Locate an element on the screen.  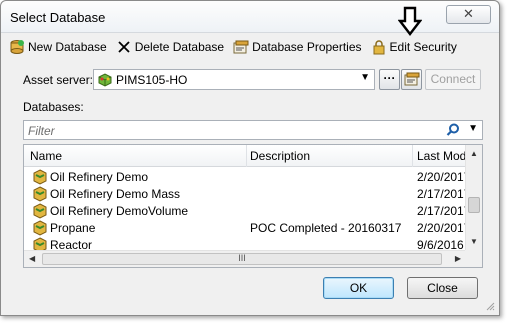
asset-server-label: Asset server: is located at coordinates (58, 80).